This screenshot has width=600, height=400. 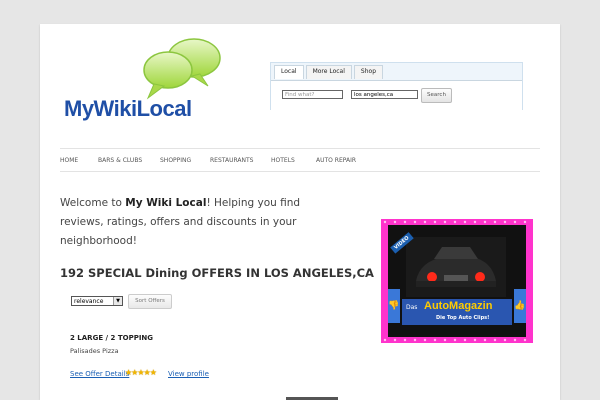 What do you see at coordinates (128, 108) in the screenshot?
I see `logo-text: MyWikiLocal` at bounding box center [128, 108].